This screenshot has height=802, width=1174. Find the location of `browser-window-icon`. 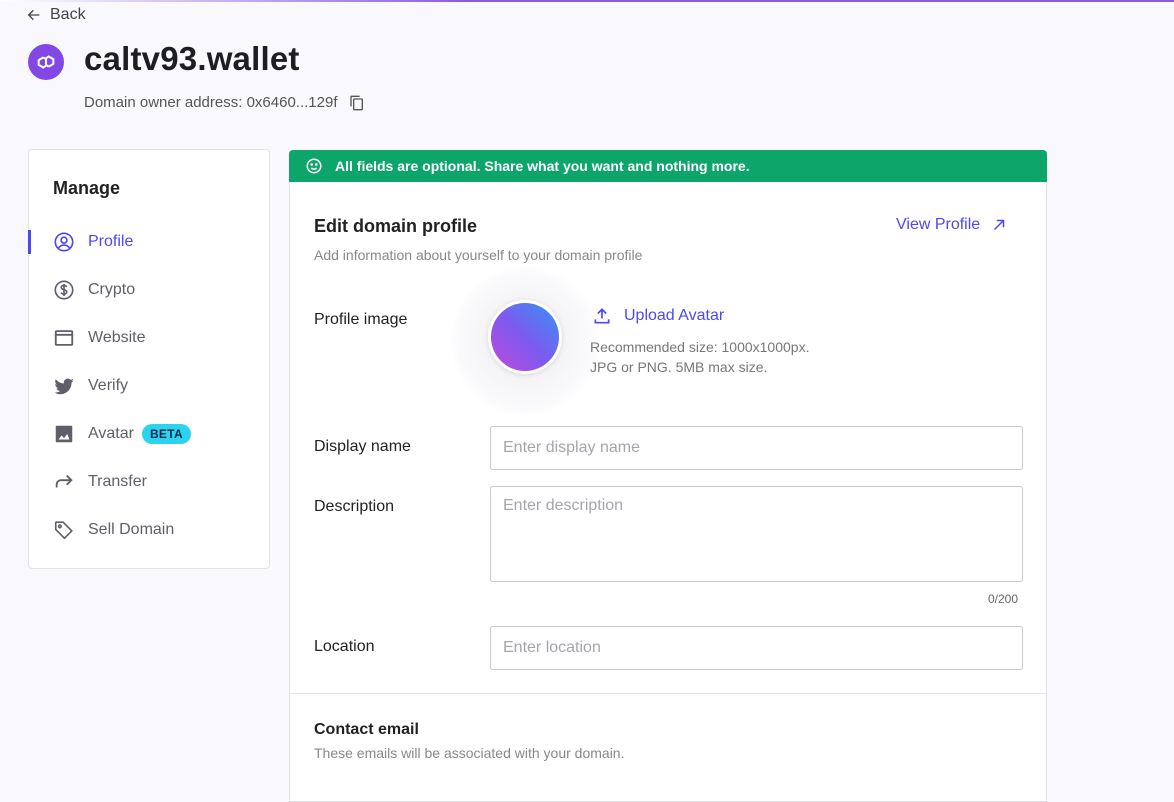

browser-window-icon is located at coordinates (64, 338).